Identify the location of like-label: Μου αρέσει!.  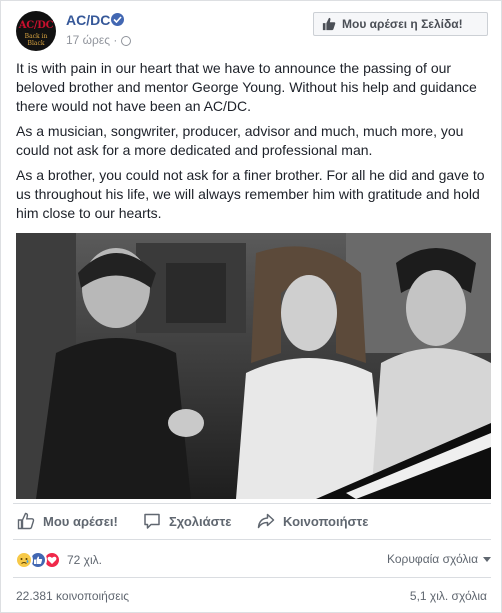
(80, 521).